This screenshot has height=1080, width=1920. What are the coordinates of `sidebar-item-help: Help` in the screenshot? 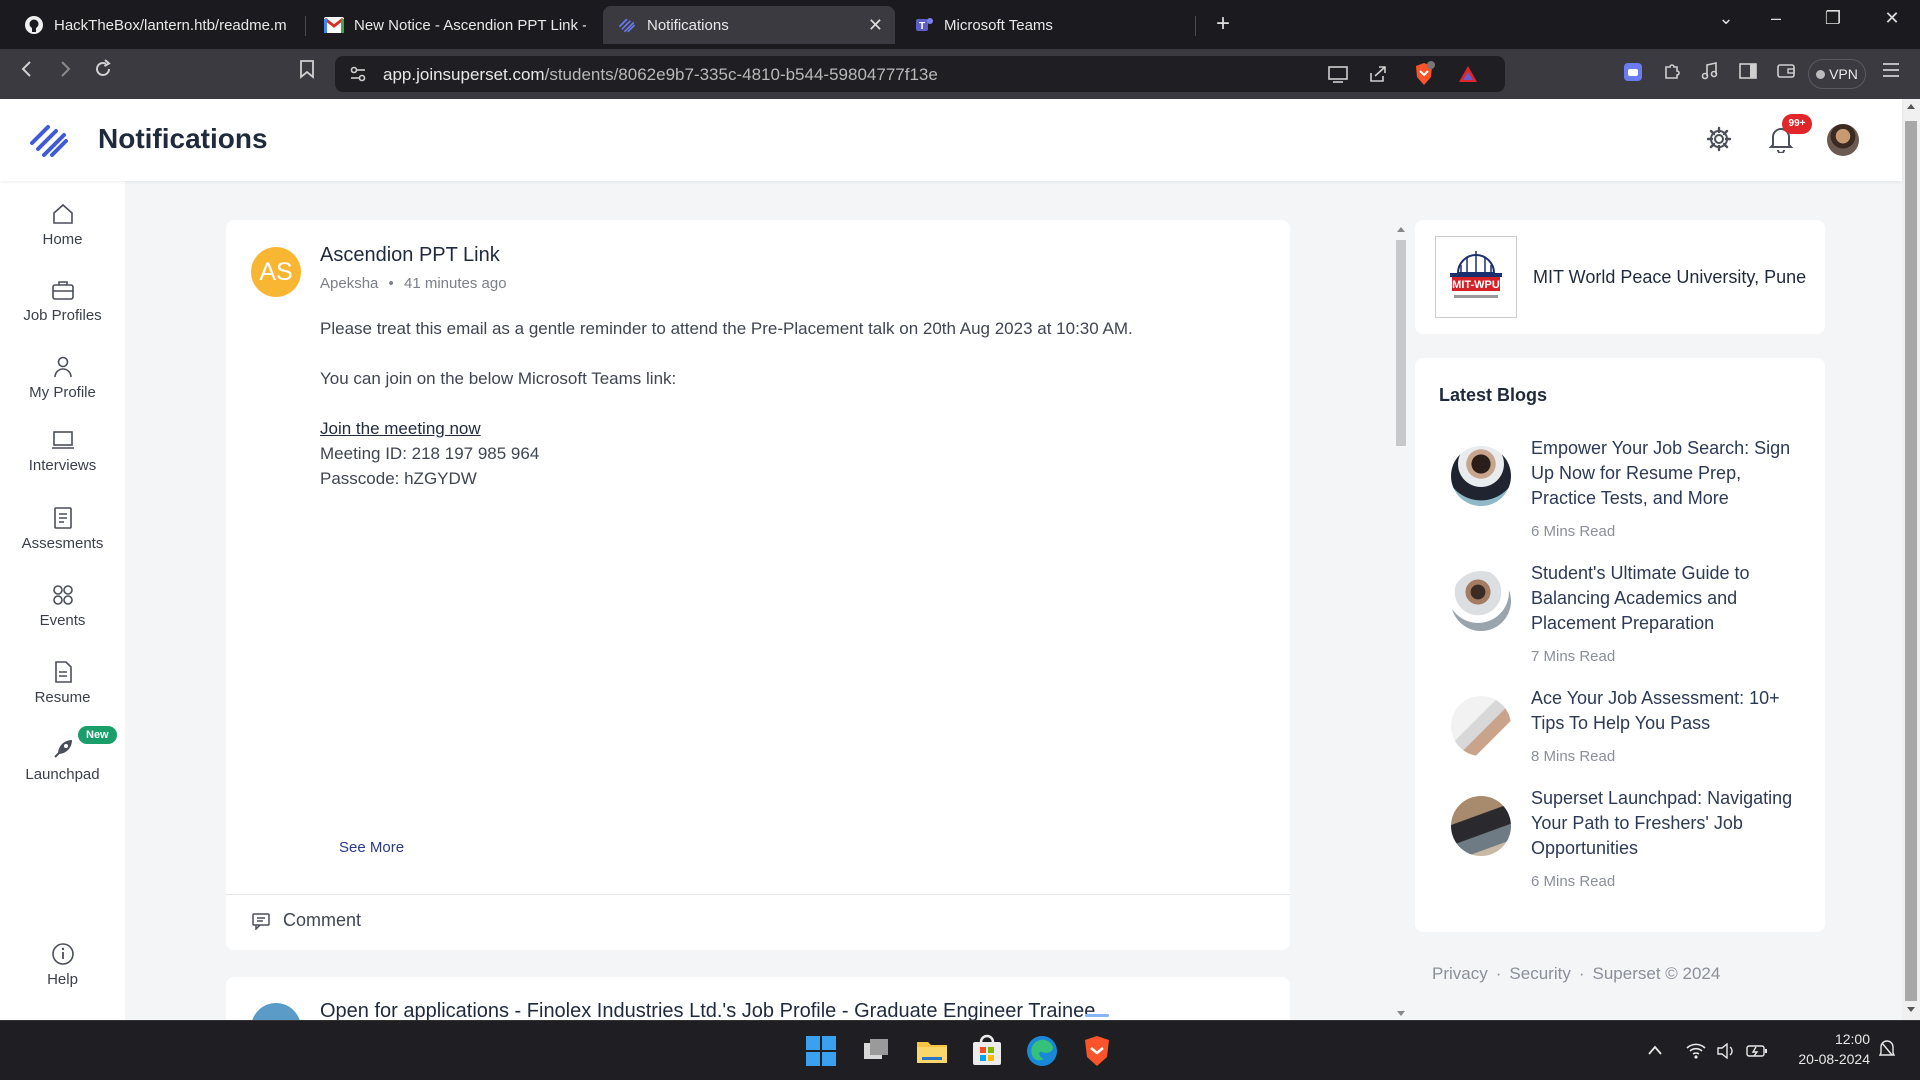 It's located at (62, 964).